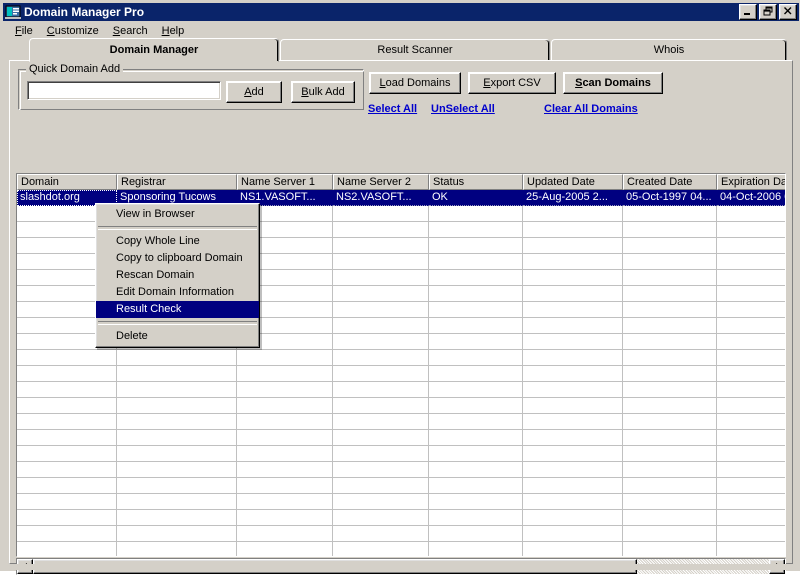 This screenshot has width=800, height=575. What do you see at coordinates (323, 92) in the screenshot?
I see `bulk-add-button: Bulk Add` at bounding box center [323, 92].